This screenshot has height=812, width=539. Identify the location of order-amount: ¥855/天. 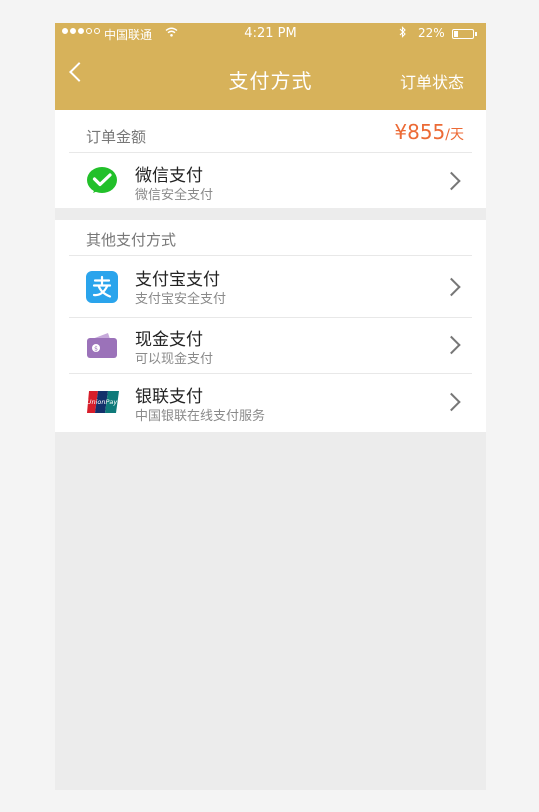
(429, 132).